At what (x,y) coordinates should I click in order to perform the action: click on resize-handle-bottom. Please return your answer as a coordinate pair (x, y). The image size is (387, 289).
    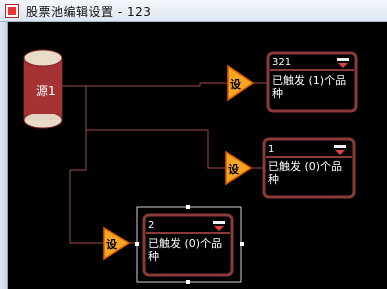
    Looking at the image, I should click on (188, 282).